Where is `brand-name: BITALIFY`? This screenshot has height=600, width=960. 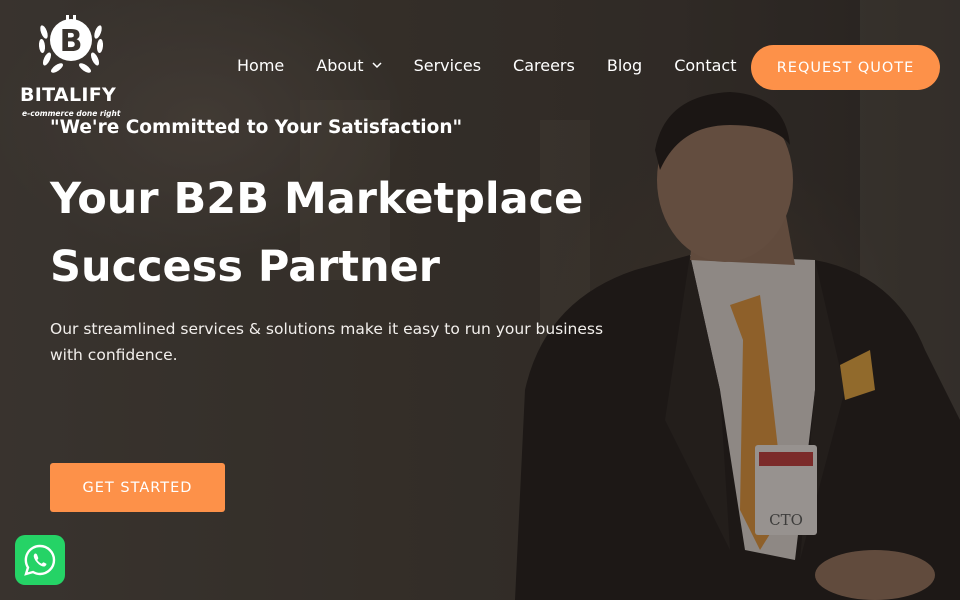 brand-name: BITALIFY is located at coordinates (68, 95).